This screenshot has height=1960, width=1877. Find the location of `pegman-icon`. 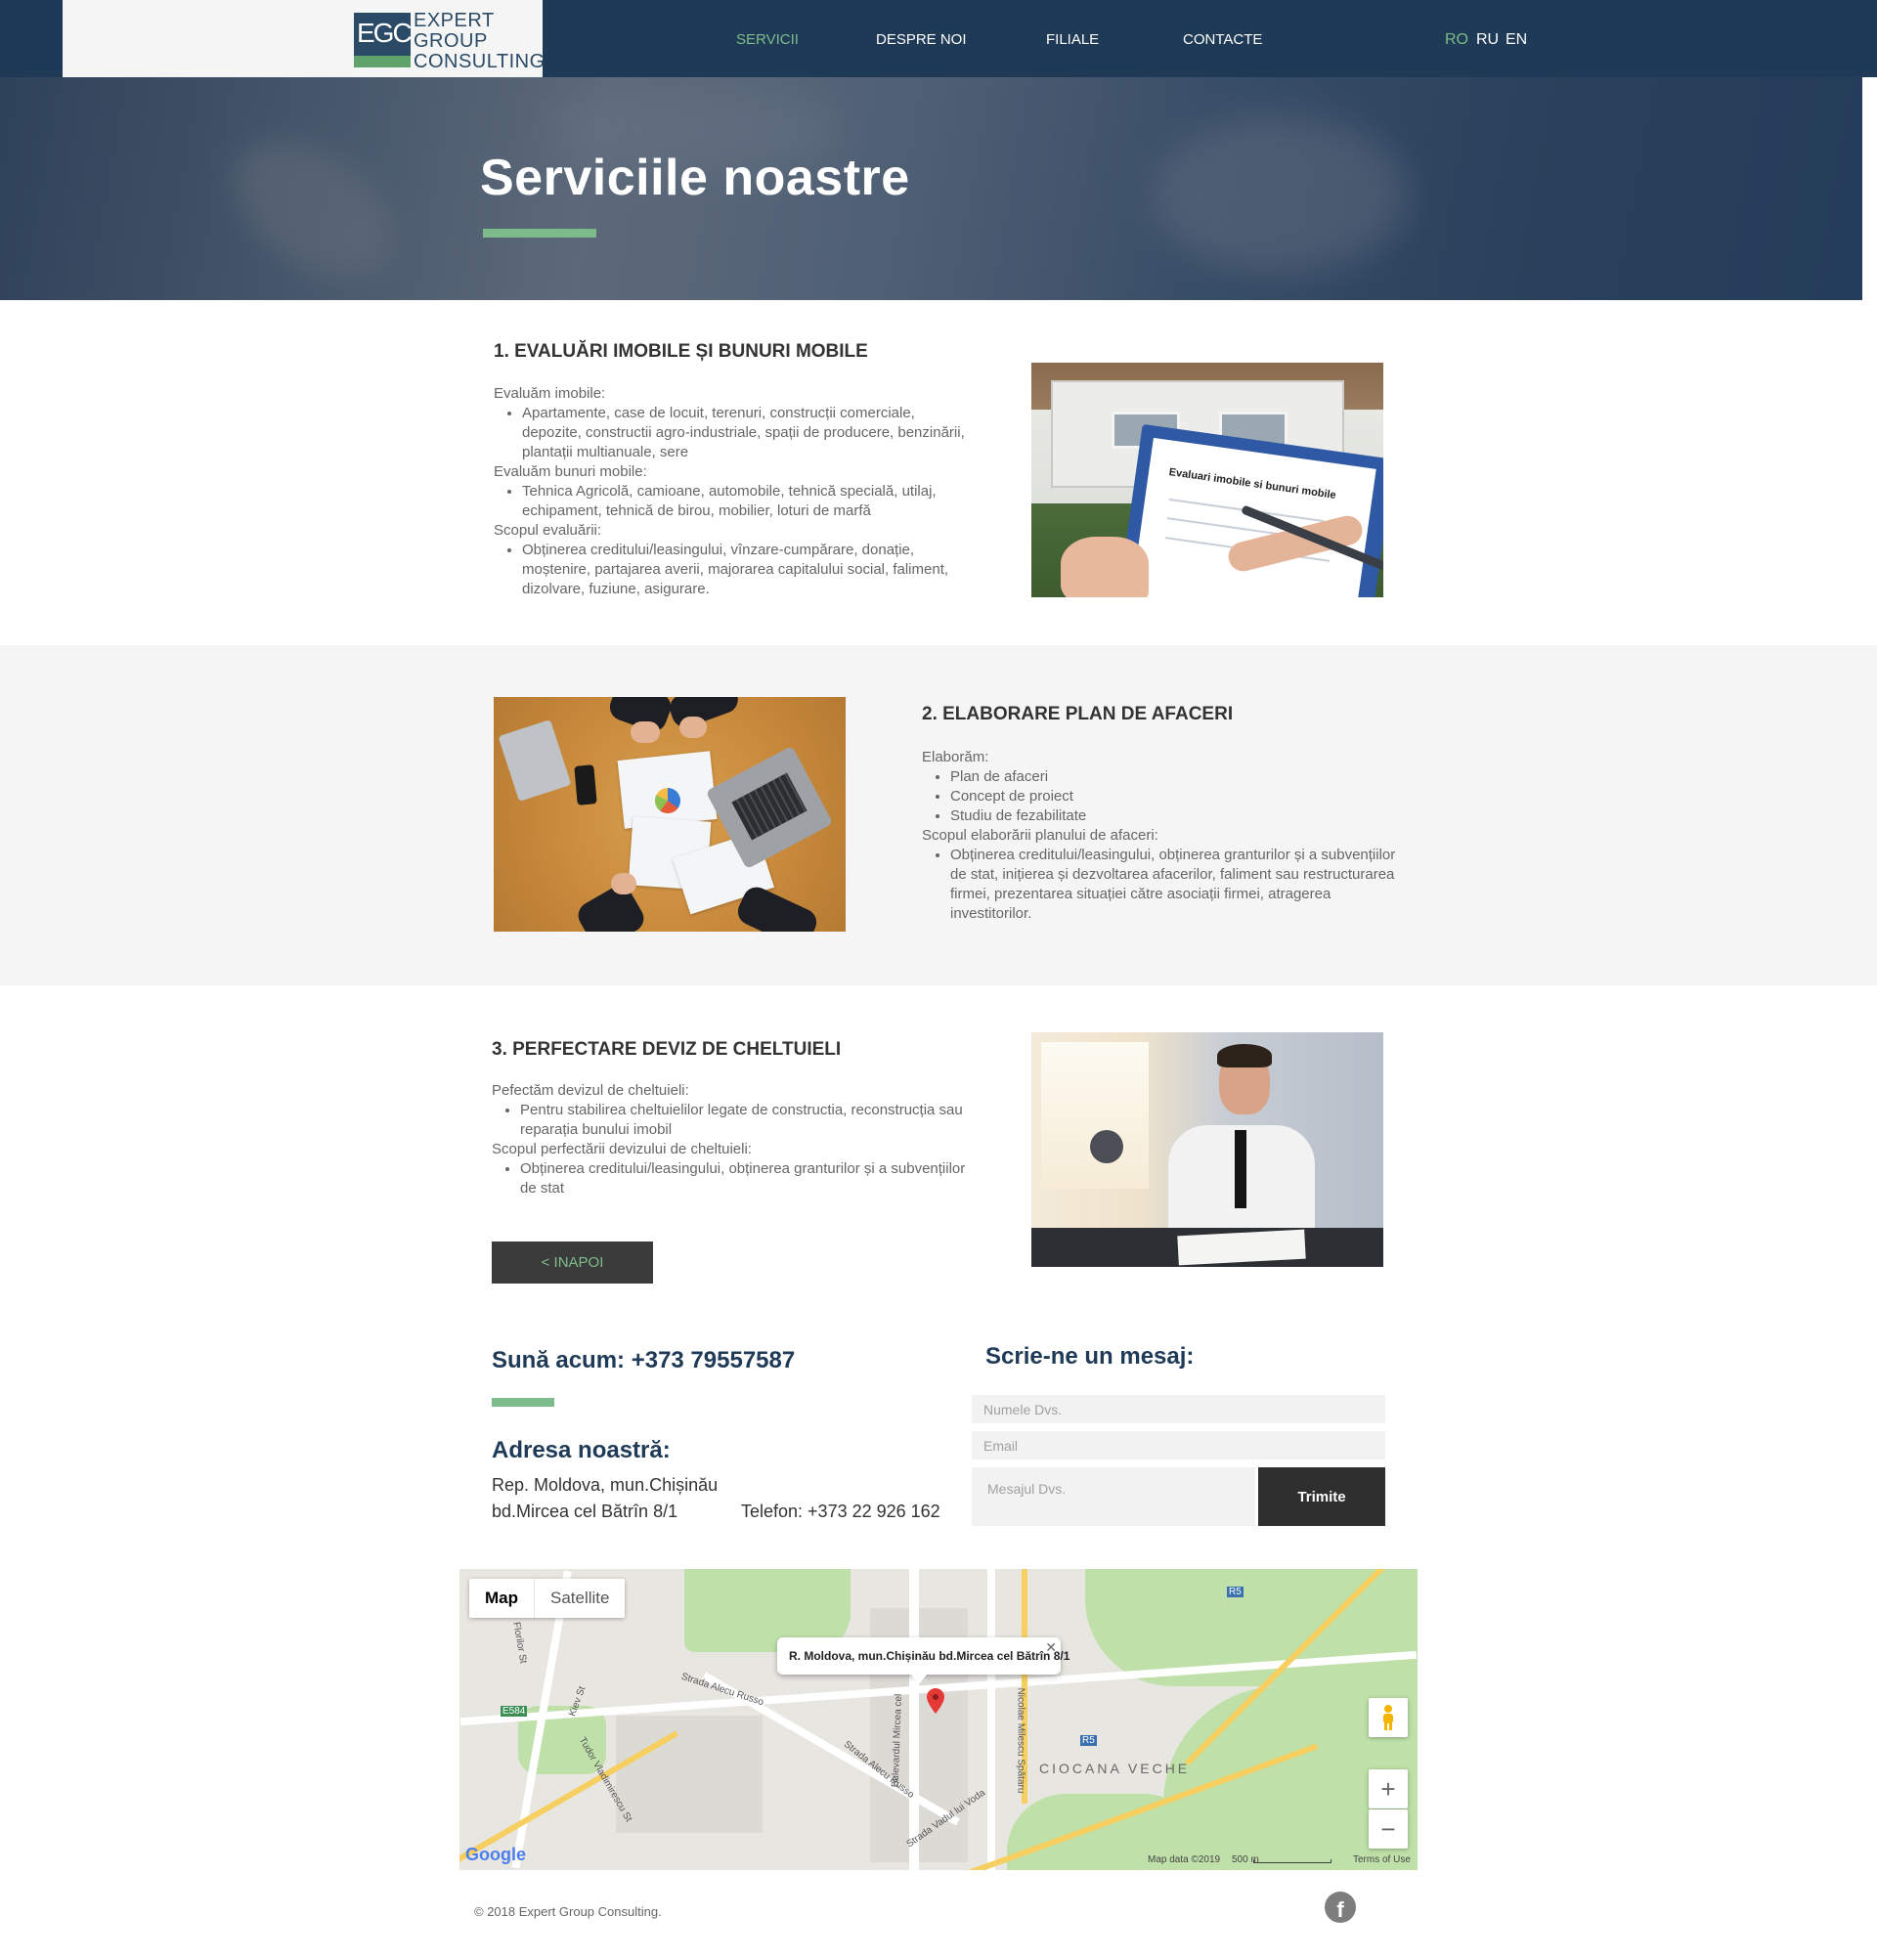

pegman-icon is located at coordinates (1388, 1717).